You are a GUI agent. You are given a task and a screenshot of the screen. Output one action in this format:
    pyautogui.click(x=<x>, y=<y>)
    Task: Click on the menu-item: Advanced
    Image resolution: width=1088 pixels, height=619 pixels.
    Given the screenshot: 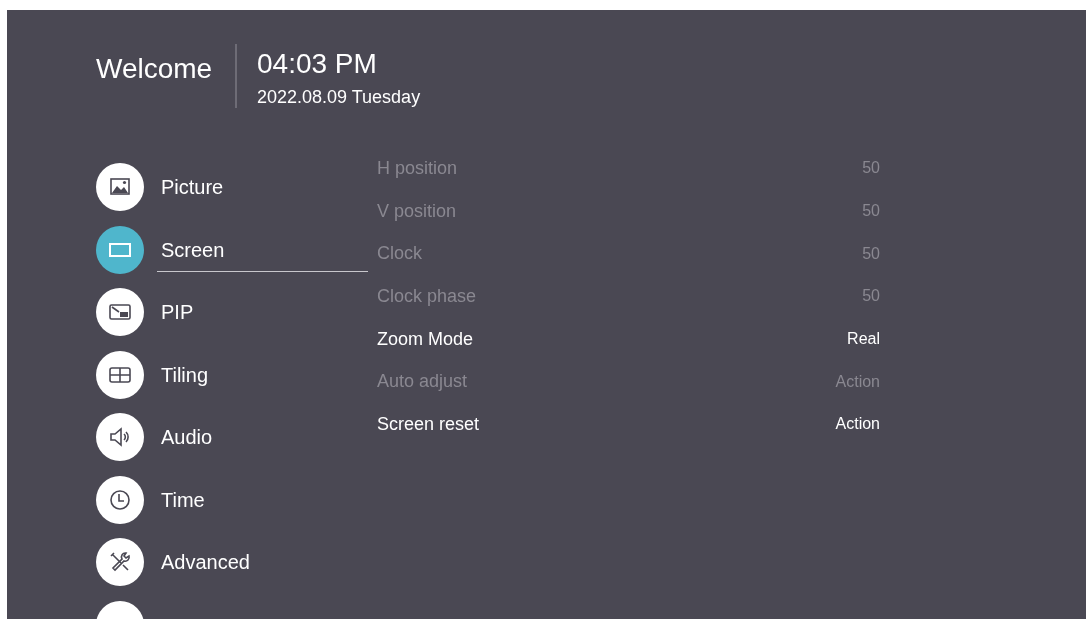 What is the action you would take?
    pyautogui.click(x=203, y=562)
    